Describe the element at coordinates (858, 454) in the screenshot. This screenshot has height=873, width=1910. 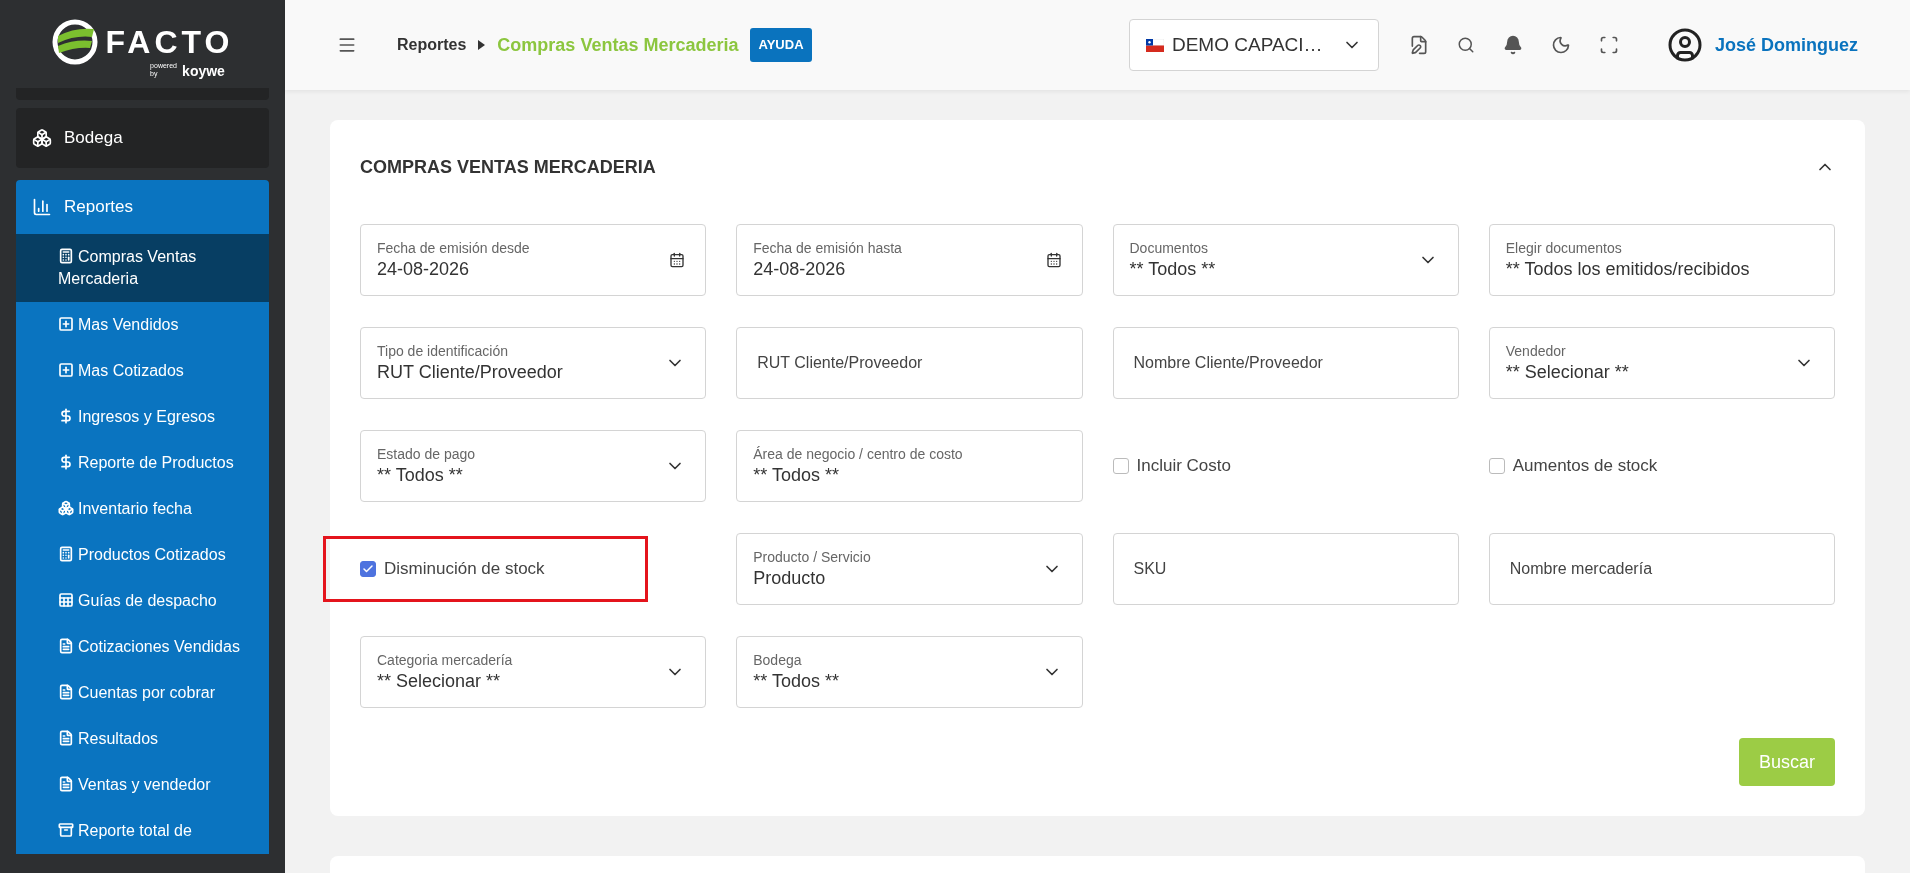
I see `field-label: Área de negocio / centro de costo` at that location.